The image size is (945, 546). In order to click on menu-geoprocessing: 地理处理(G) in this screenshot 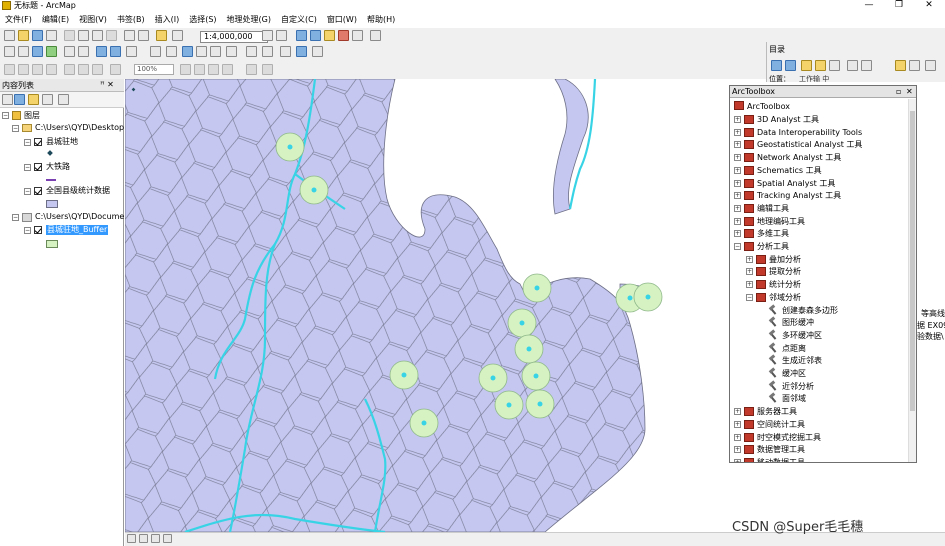, I will do `click(249, 20)`.